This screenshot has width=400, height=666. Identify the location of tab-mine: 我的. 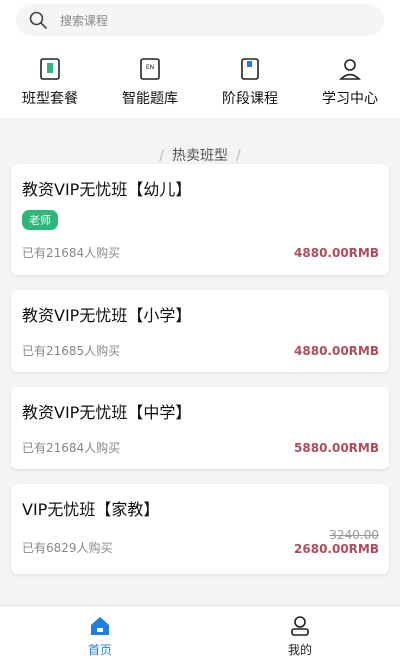
(300, 636).